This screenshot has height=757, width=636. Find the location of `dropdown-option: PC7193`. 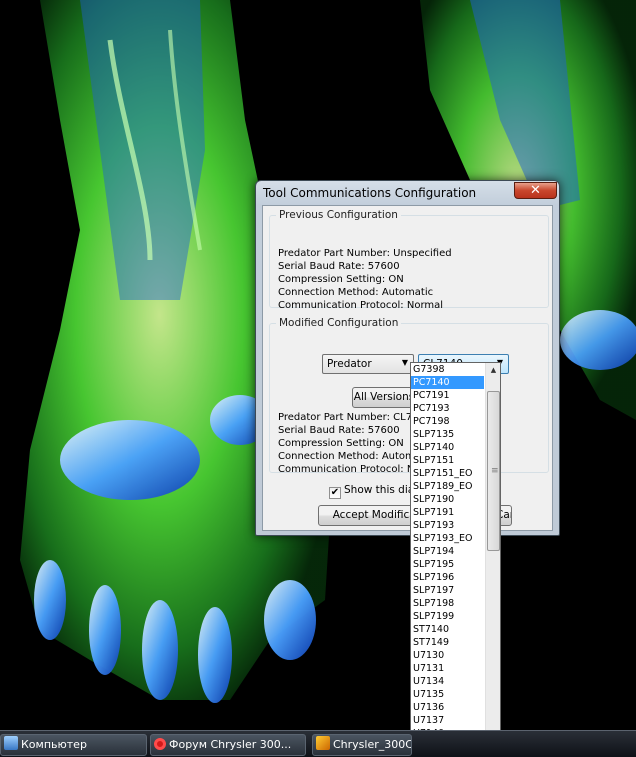

dropdown-option: PC7193 is located at coordinates (447, 408).